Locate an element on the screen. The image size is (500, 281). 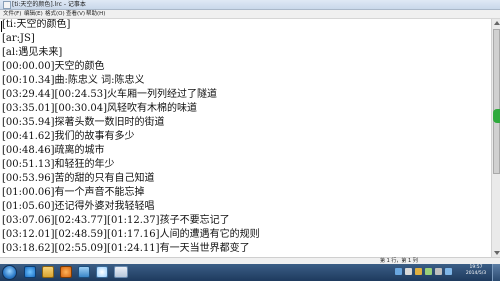
menu-view: 查看(V) is located at coordinates (75, 14).